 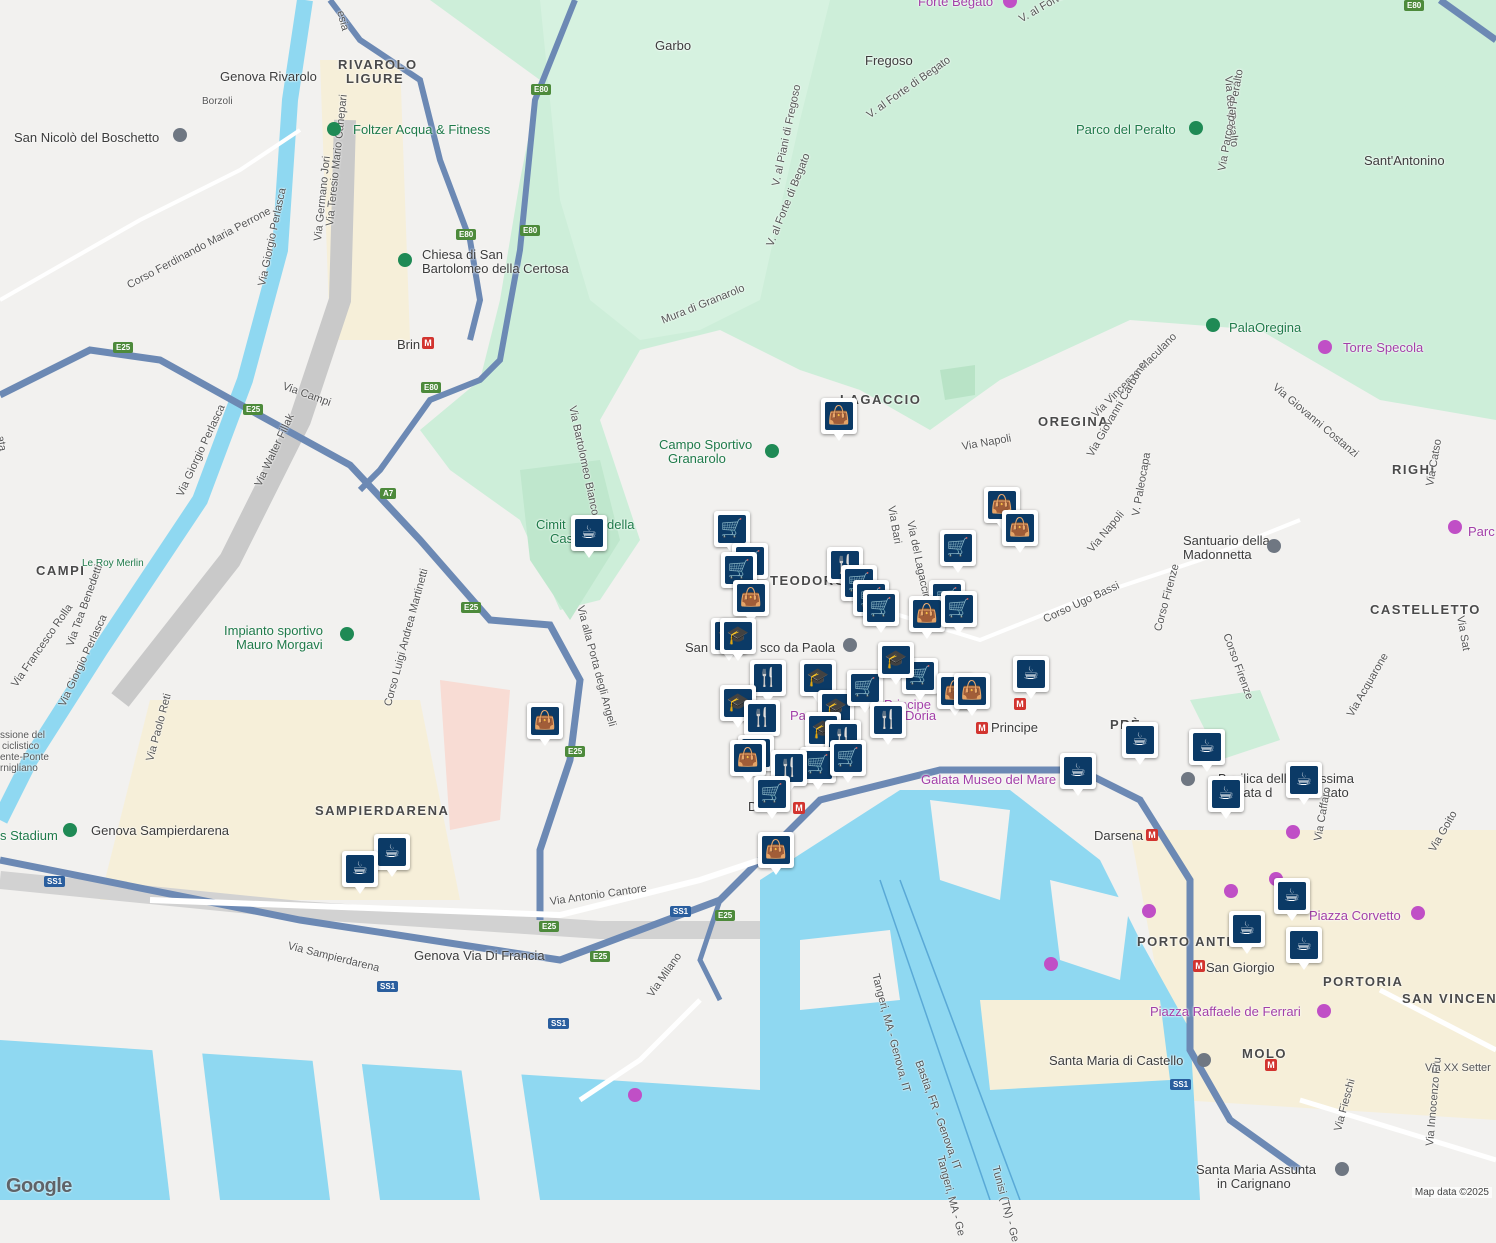 What do you see at coordinates (955, 4) in the screenshot?
I see `map-label-forte-begato: Forte Begato` at bounding box center [955, 4].